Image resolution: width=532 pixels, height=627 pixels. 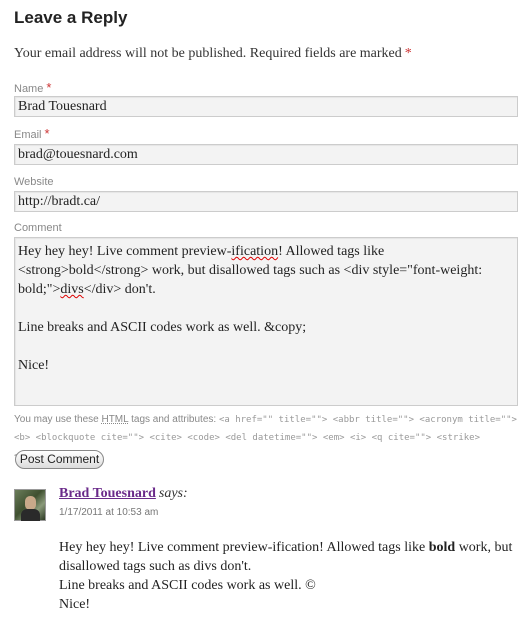 I want to click on comment-author-link: Brad Touesnard, so click(x=107, y=493).